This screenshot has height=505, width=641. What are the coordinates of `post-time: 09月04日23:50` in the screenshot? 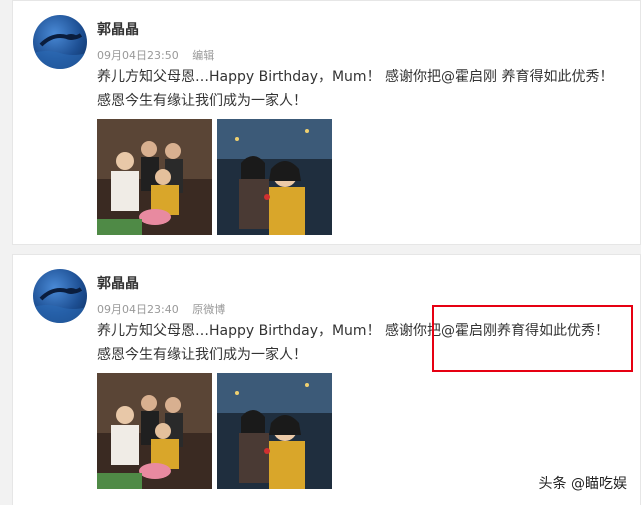 It's located at (138, 55).